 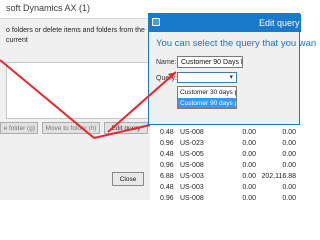 What do you see at coordinates (166, 62) in the screenshot?
I see `name-label: Name:` at bounding box center [166, 62].